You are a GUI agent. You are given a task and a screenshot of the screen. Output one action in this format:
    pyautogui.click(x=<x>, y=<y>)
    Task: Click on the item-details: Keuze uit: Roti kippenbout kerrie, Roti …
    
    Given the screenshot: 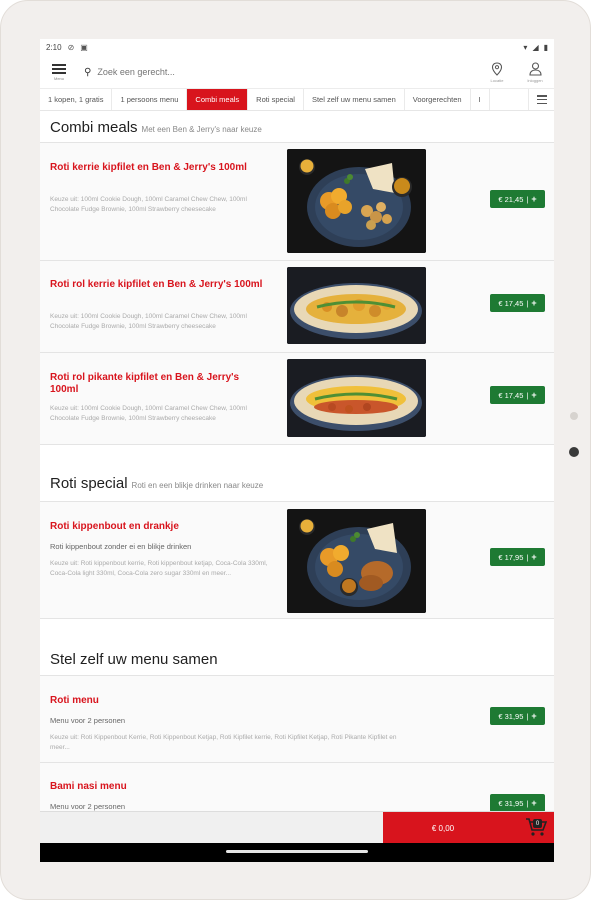 What is the action you would take?
    pyautogui.click(x=159, y=568)
    